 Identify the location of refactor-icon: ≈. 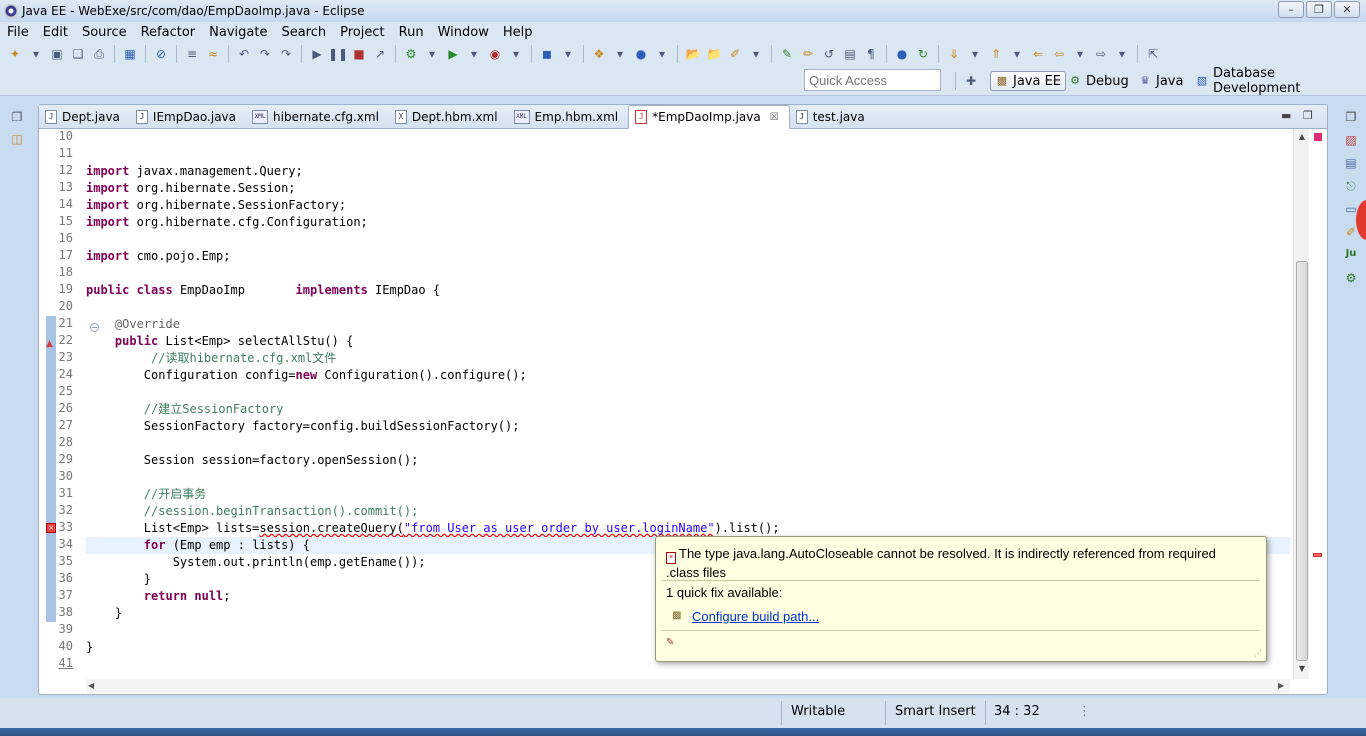
(213, 54).